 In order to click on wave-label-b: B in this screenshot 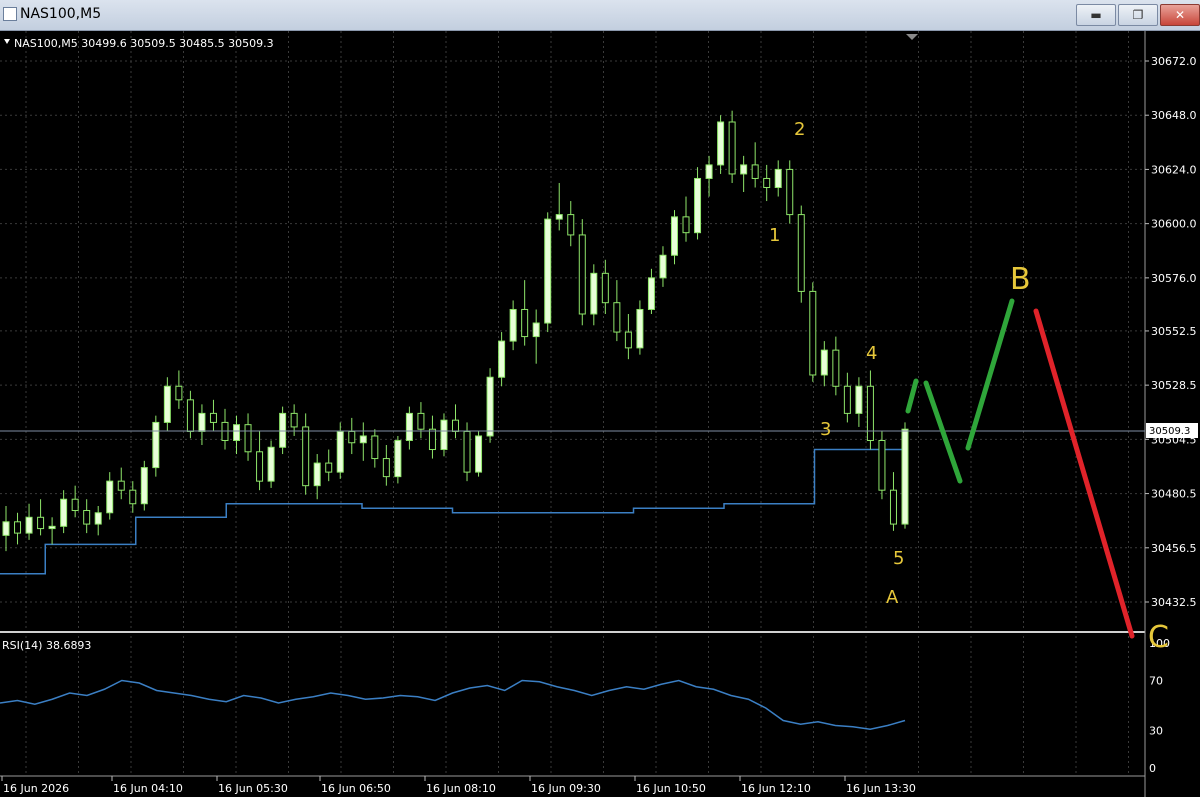, I will do `click(1020, 279)`.